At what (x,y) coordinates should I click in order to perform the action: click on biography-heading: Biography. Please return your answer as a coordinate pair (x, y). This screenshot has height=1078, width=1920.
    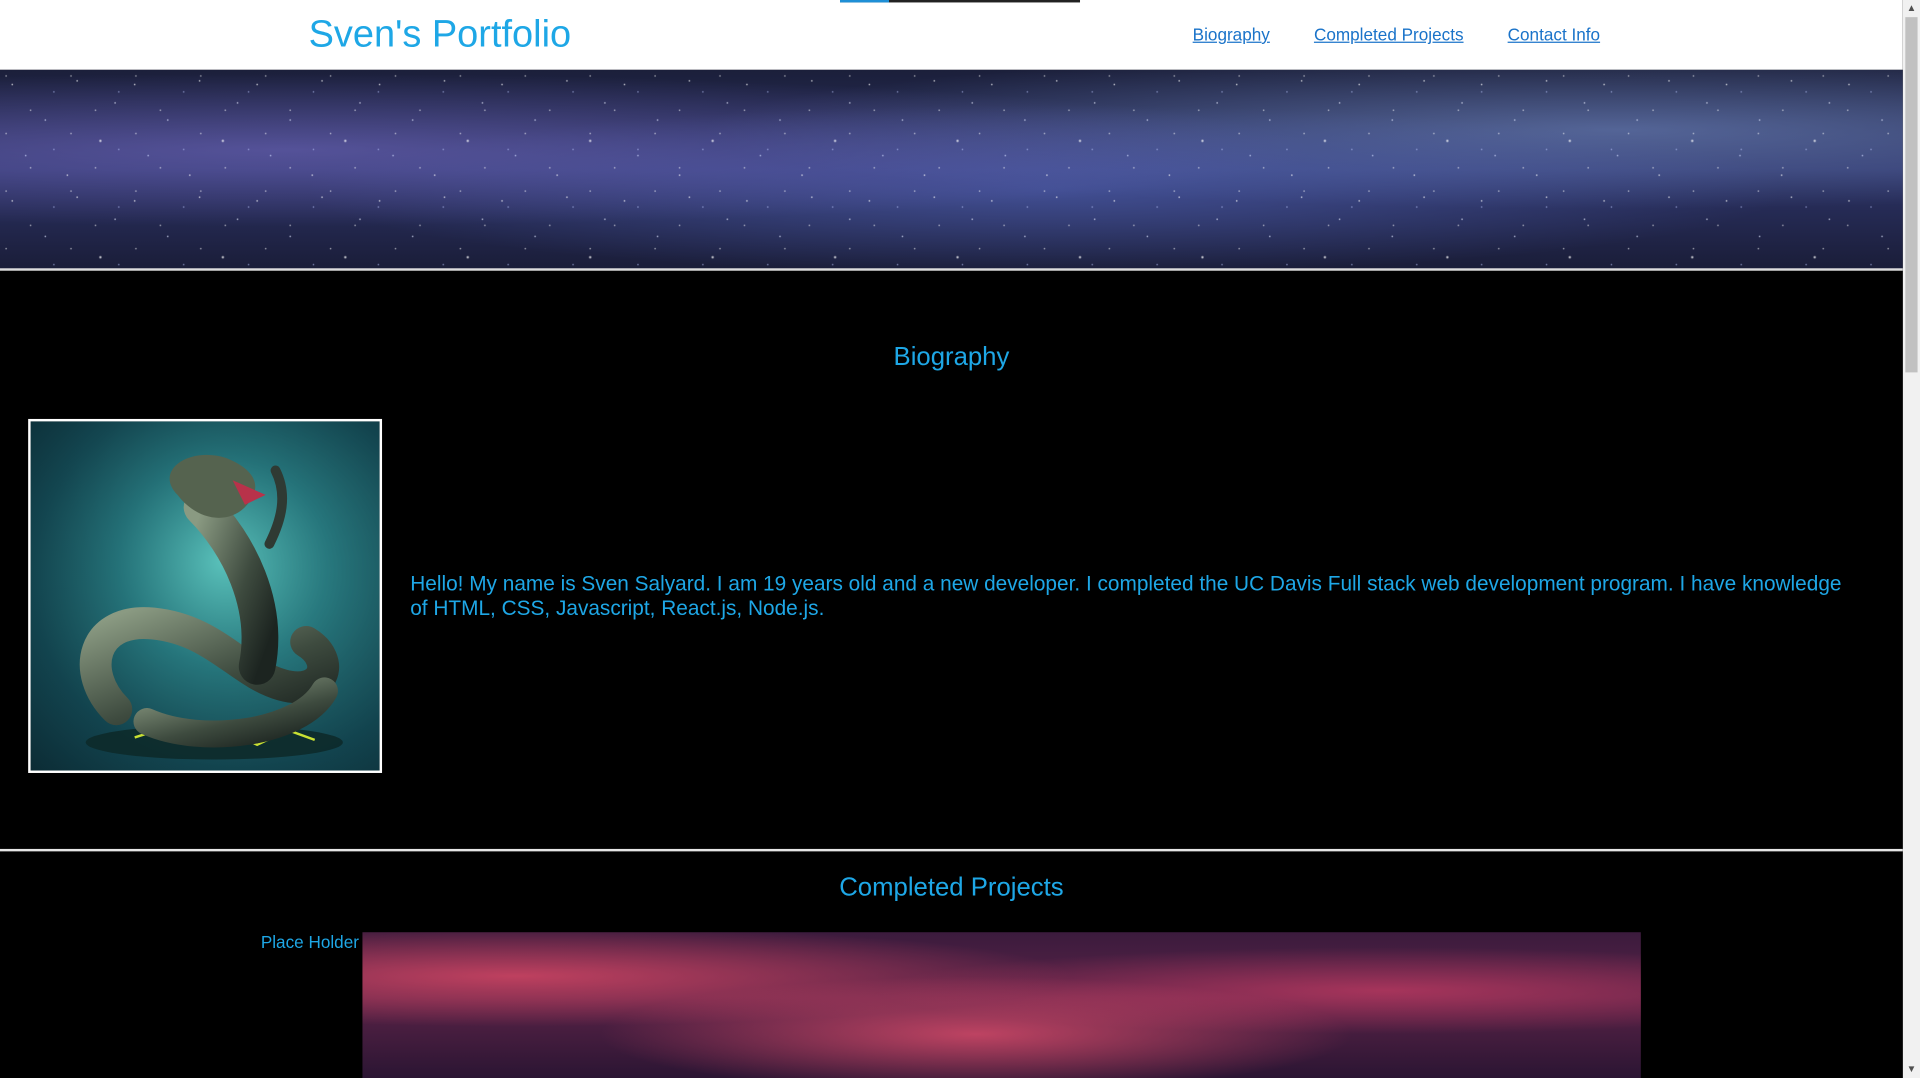
    Looking at the image, I should click on (951, 357).